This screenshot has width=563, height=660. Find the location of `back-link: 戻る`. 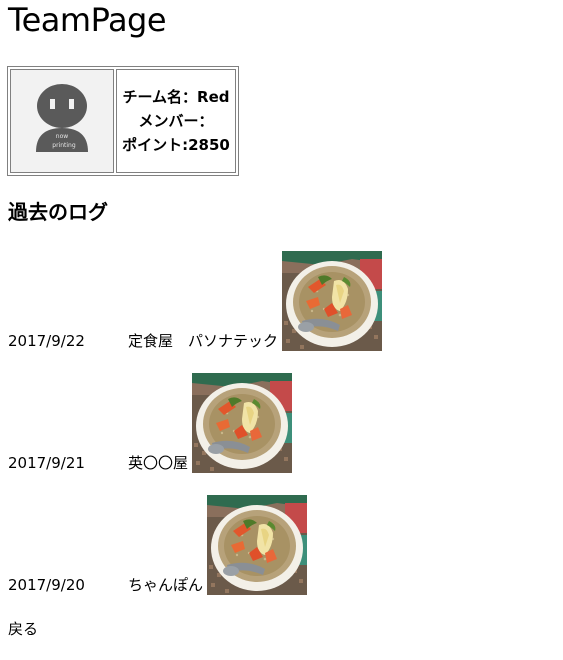

back-link: 戻る is located at coordinates (23, 629).